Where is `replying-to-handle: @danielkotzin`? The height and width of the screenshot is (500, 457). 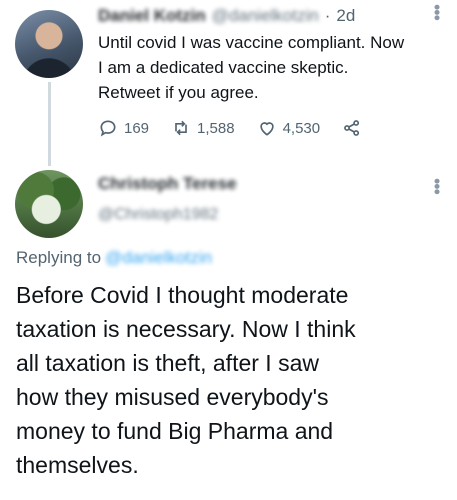 replying-to-handle: @danielkotzin is located at coordinates (158, 258).